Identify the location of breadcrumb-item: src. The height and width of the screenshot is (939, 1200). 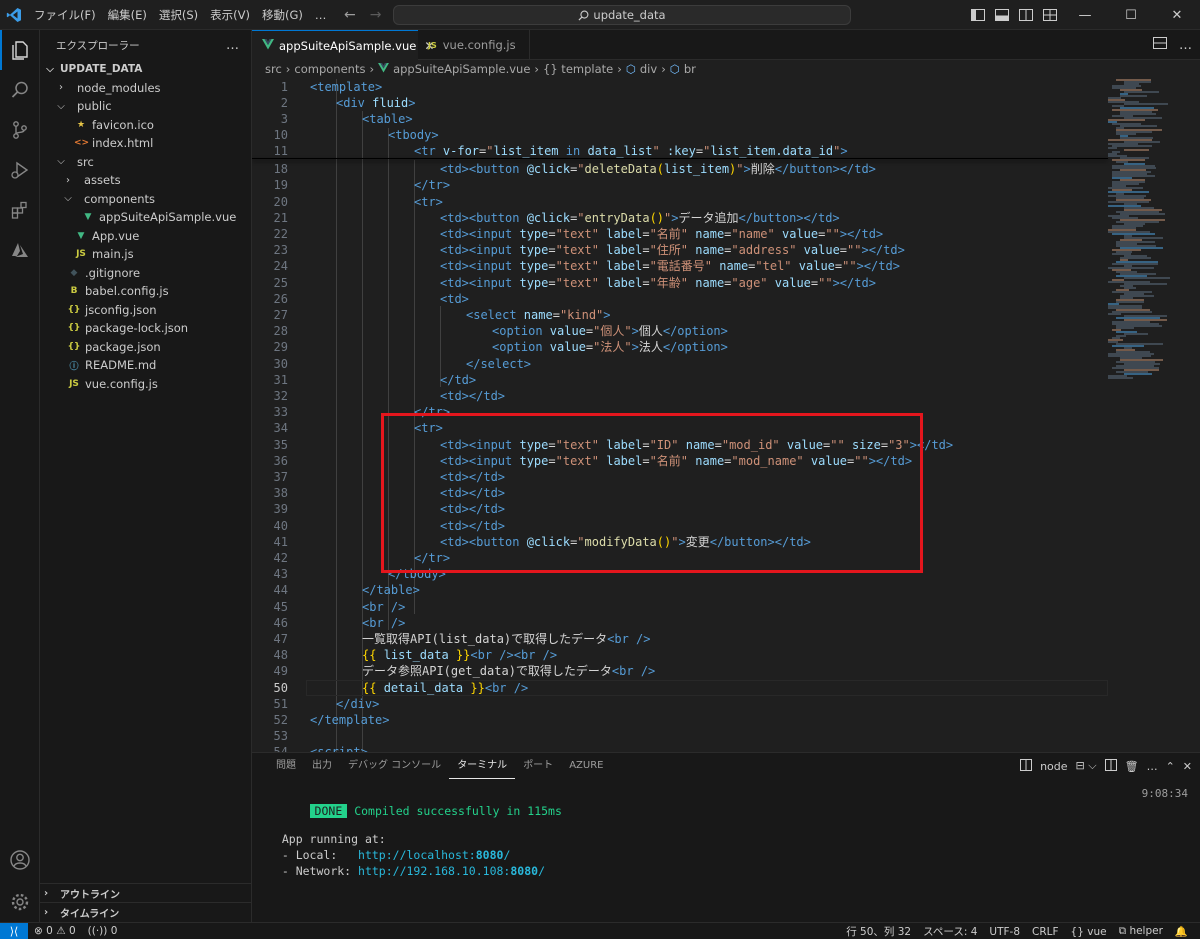
(273, 69).